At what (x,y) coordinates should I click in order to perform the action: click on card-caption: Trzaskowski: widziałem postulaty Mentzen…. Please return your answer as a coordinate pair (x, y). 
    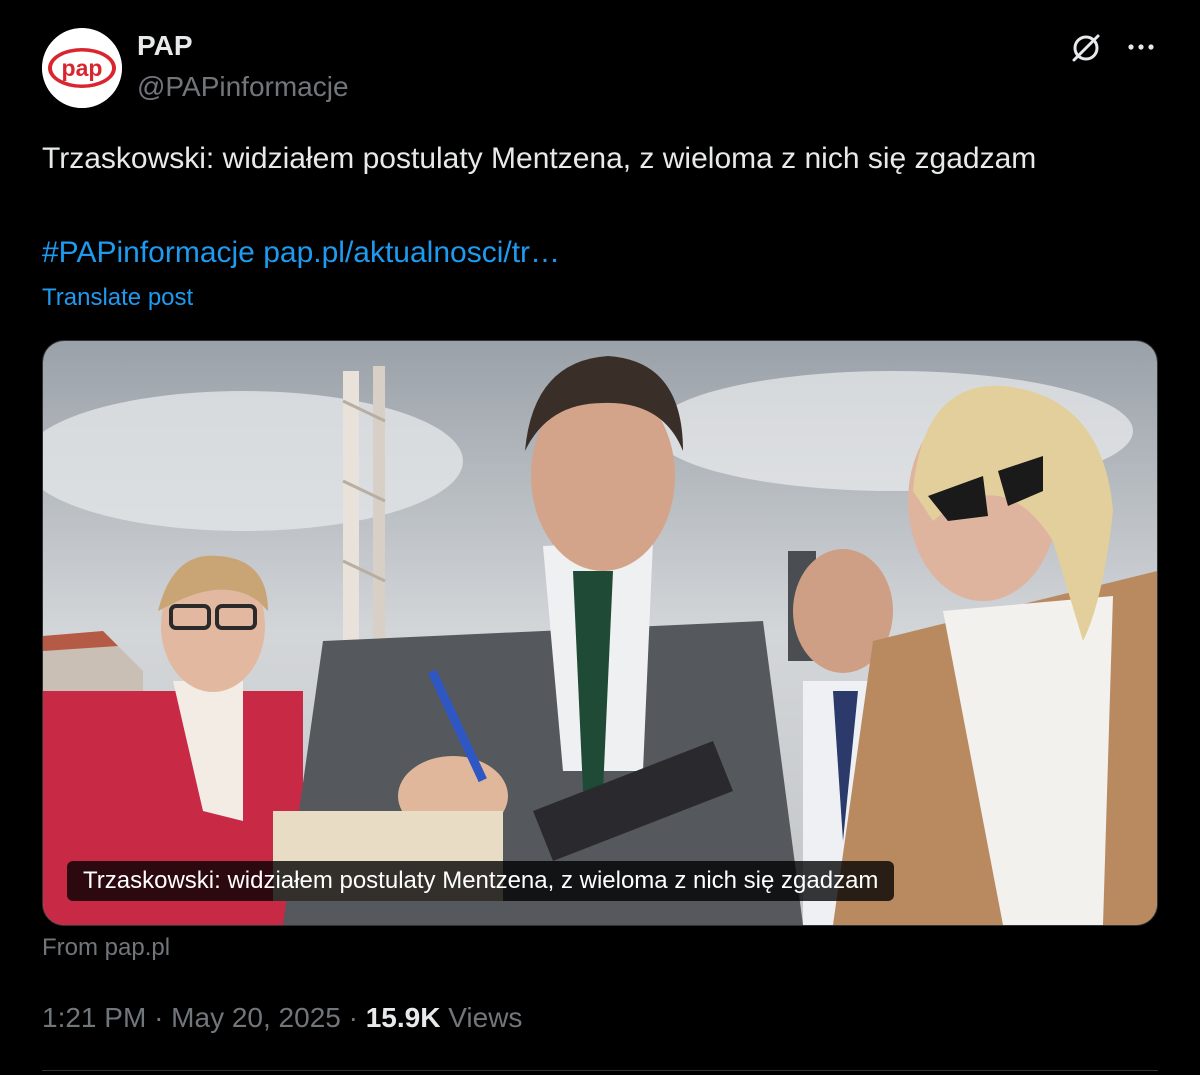
    Looking at the image, I should click on (481, 881).